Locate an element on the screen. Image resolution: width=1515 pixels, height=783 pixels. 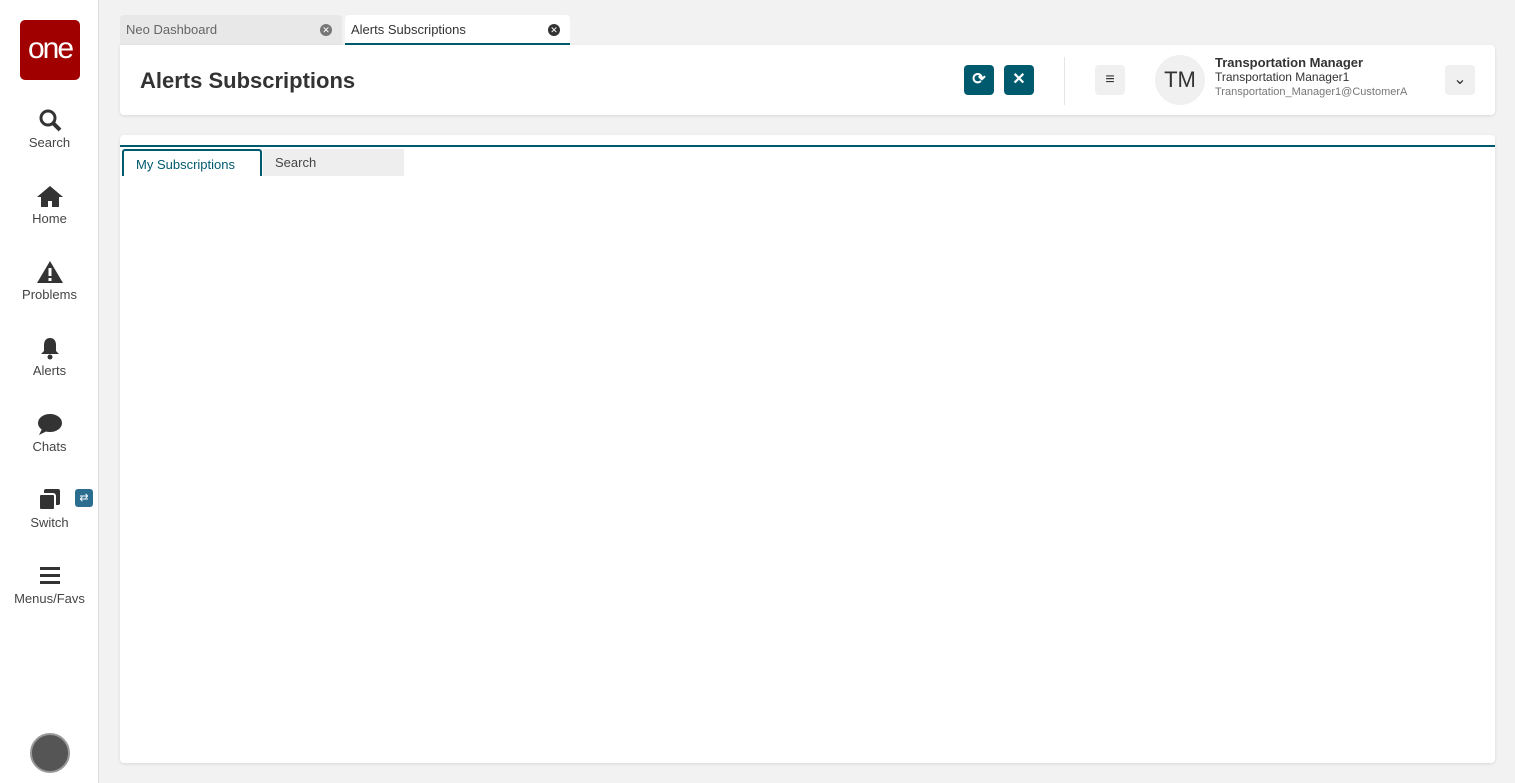
home-icon is located at coordinates (49, 196).